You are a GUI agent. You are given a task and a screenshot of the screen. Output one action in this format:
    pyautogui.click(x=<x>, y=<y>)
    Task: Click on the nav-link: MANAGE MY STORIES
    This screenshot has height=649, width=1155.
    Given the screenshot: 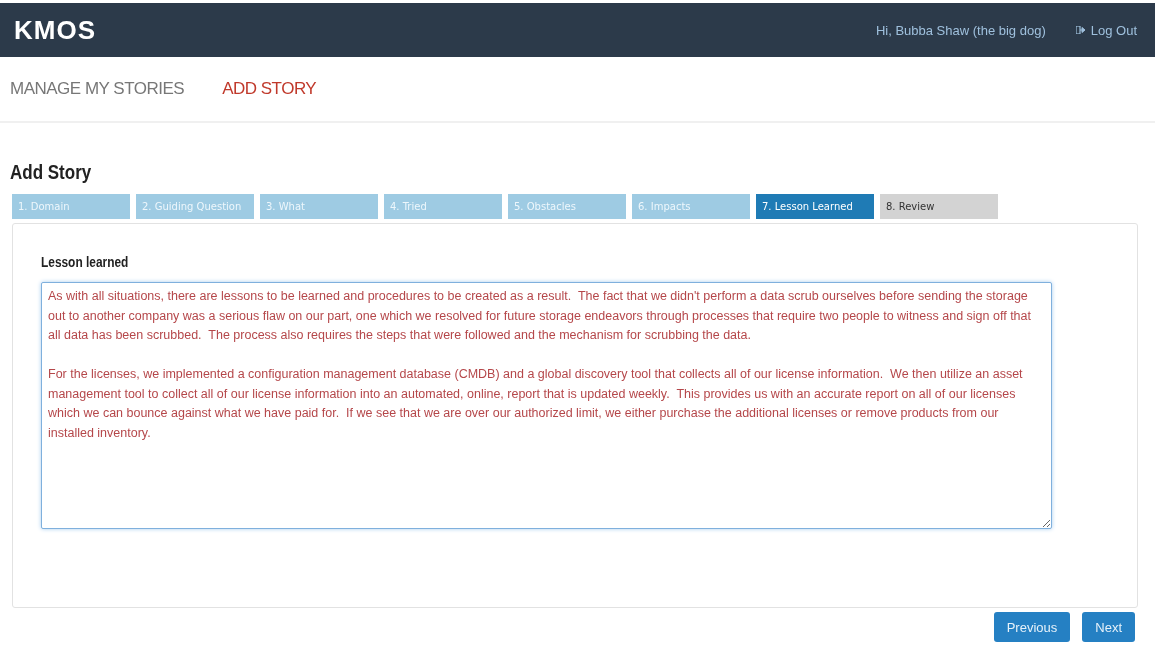 What is the action you would take?
    pyautogui.click(x=97, y=100)
    